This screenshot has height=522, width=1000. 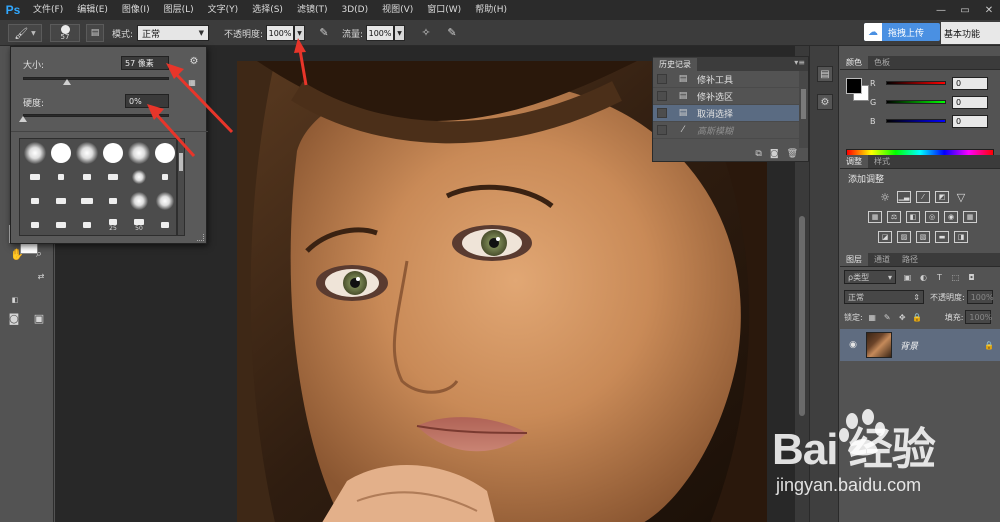 What do you see at coordinates (916, 83) in the screenshot?
I see `red-gradient` at bounding box center [916, 83].